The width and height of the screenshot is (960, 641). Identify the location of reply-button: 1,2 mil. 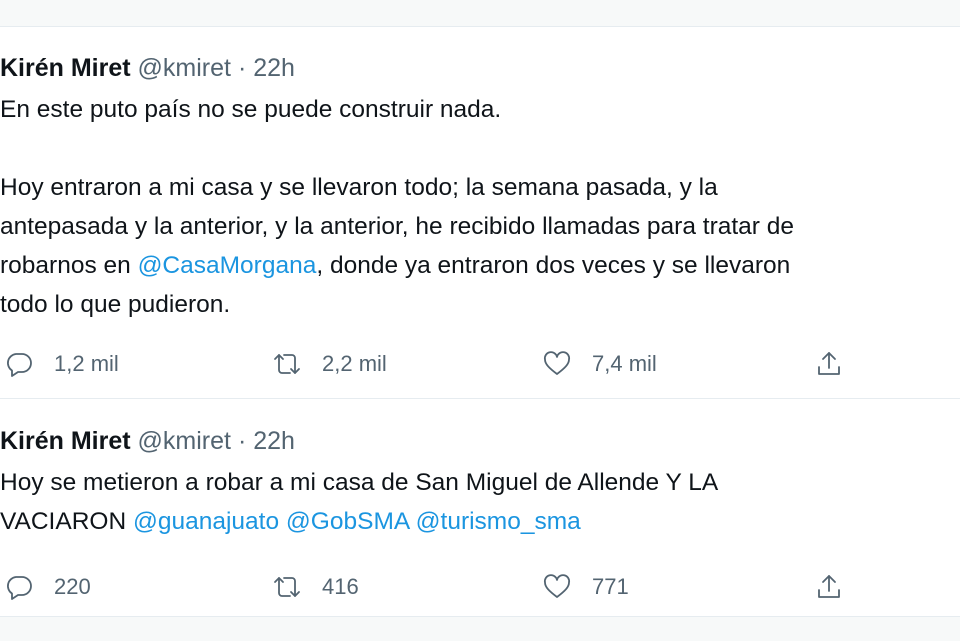
(61, 364).